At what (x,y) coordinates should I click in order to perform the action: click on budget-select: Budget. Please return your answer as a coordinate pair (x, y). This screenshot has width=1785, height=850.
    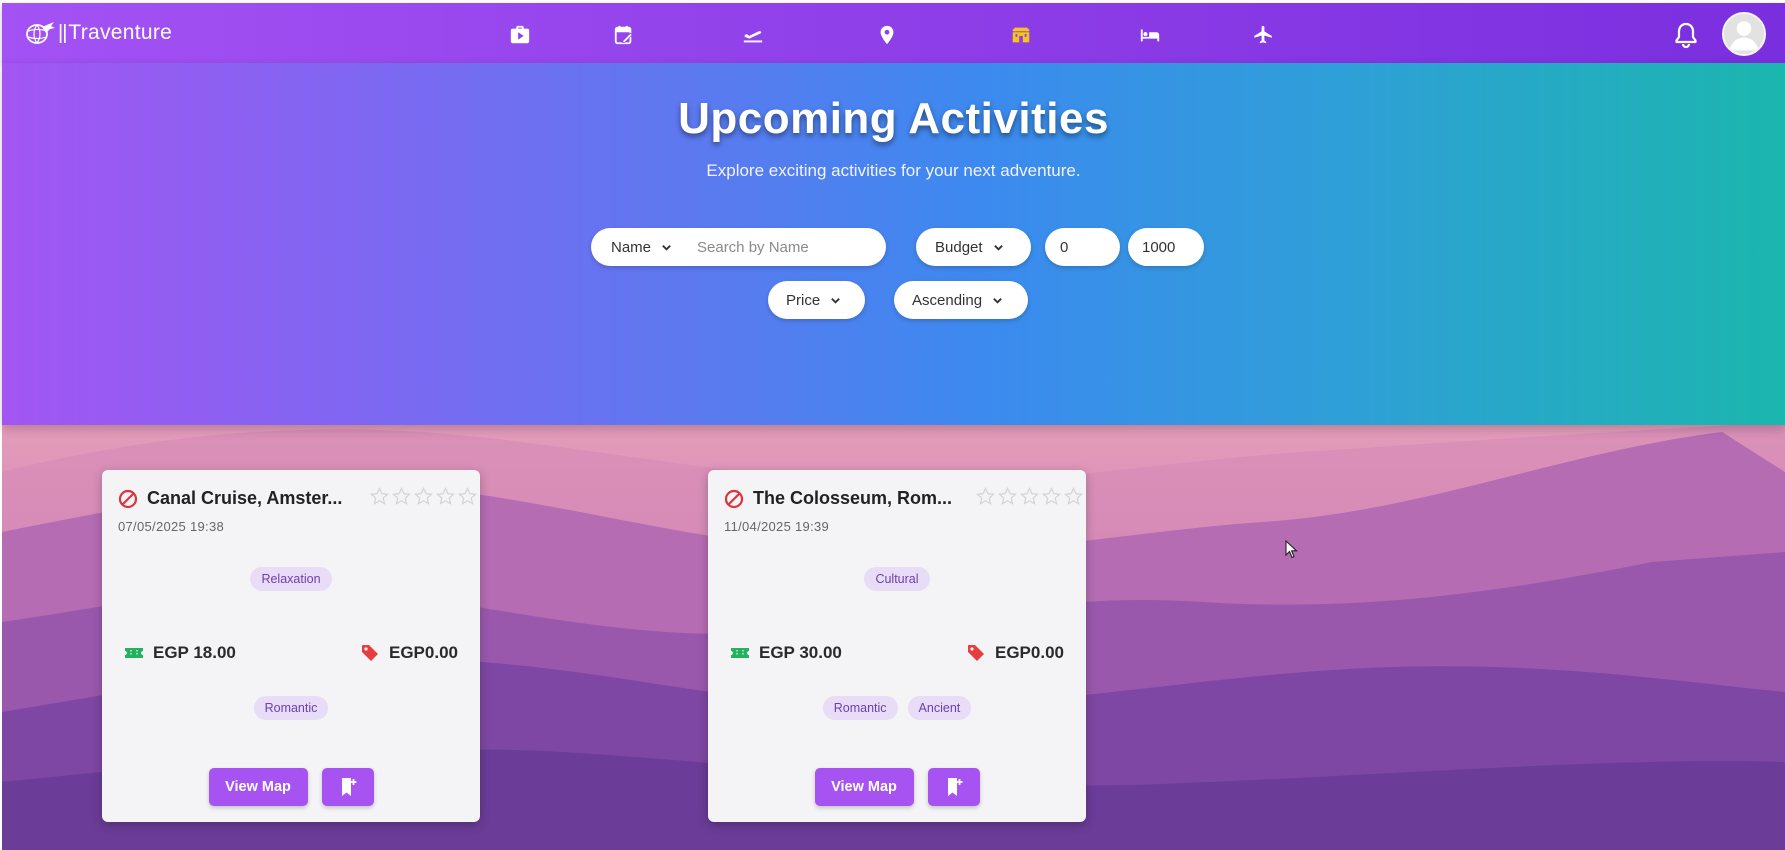
    Looking at the image, I should click on (973, 247).